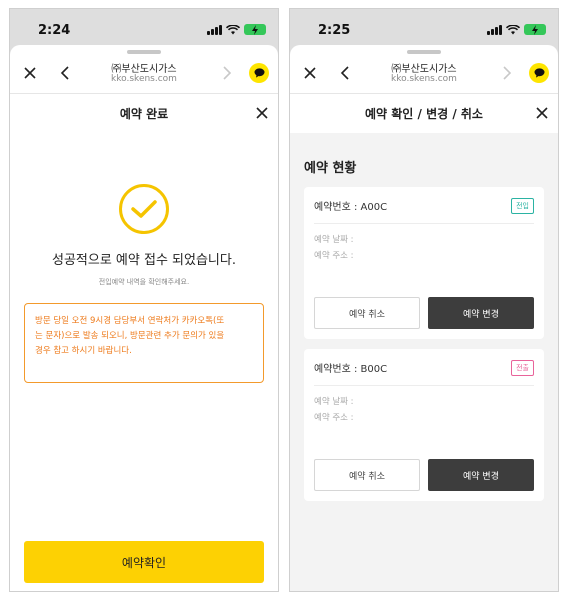 The width and height of the screenshot is (569, 600). I want to click on success-check-circle, so click(144, 209).